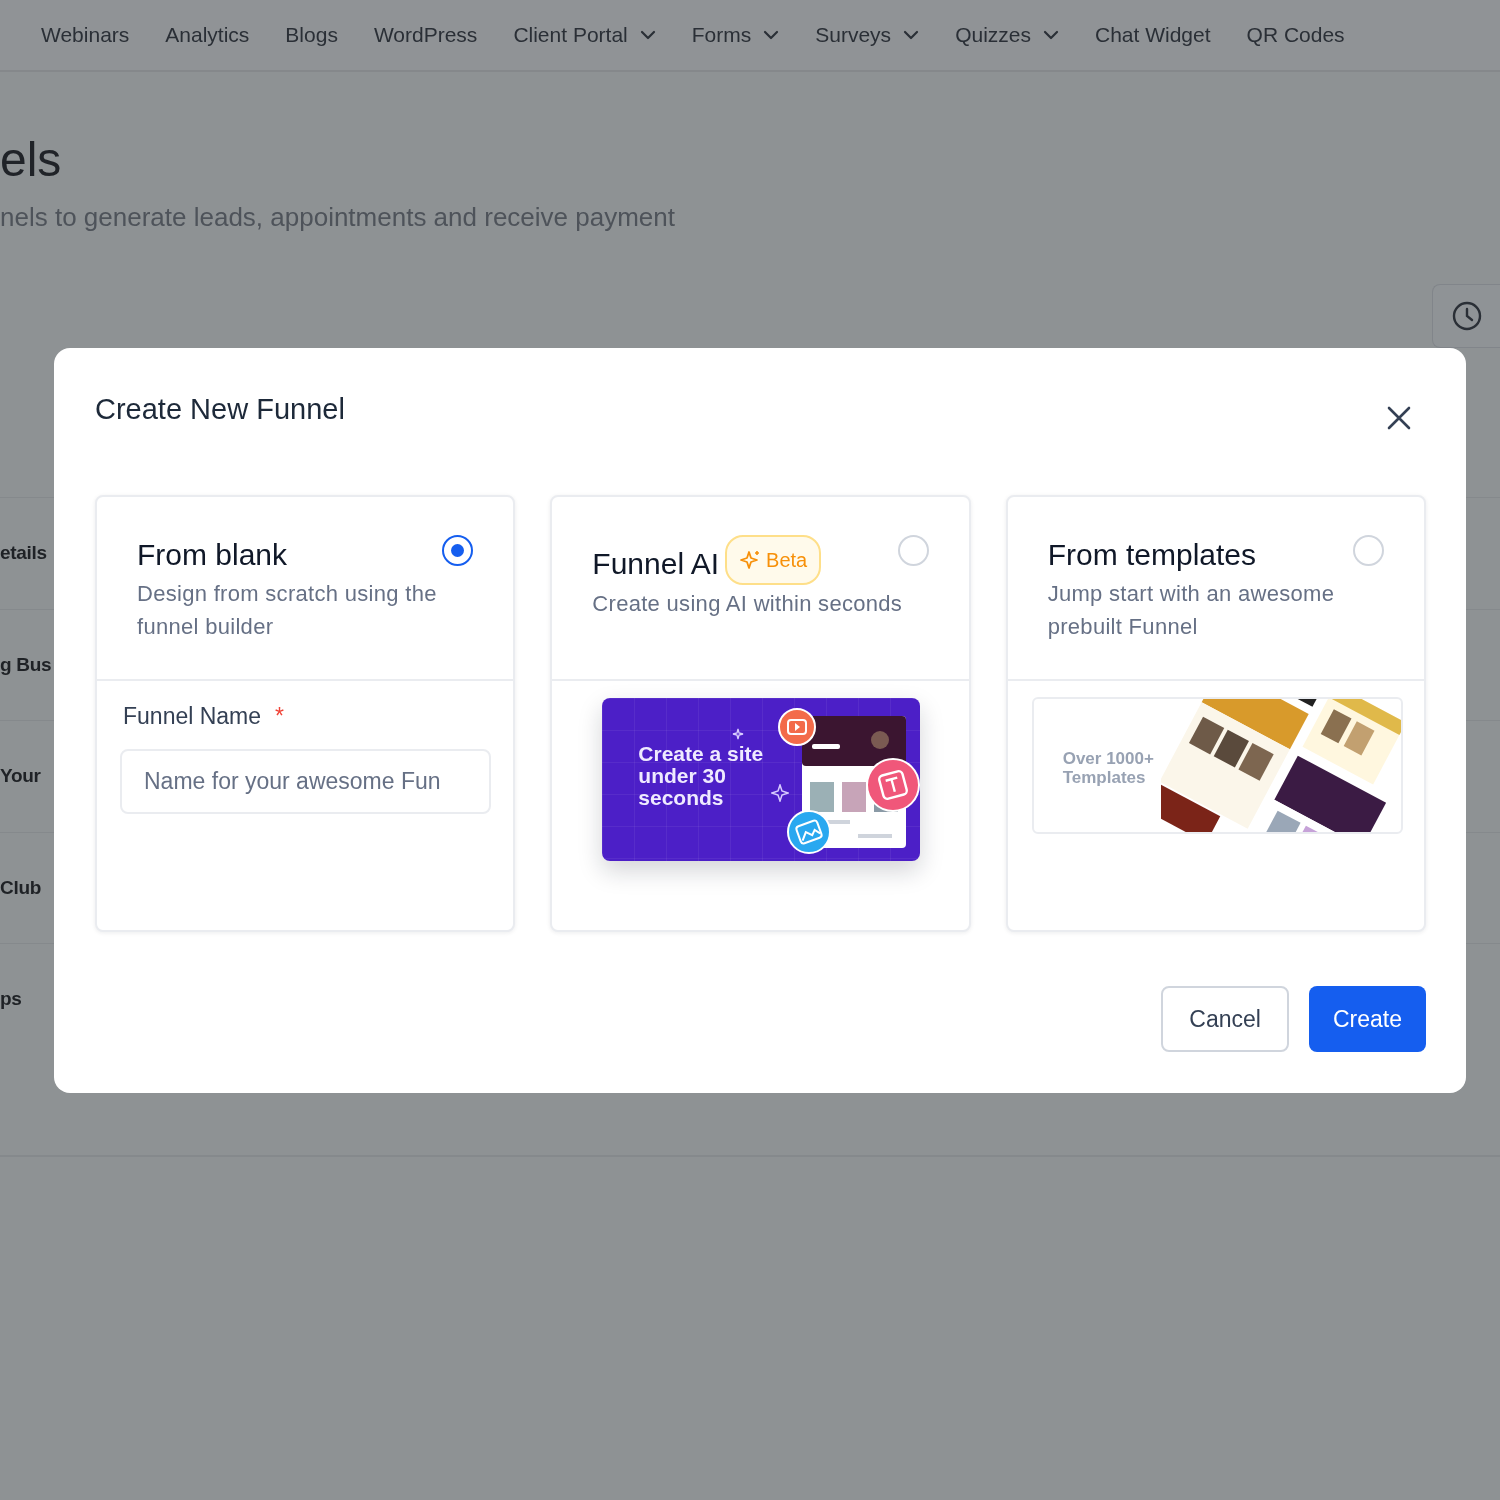  Describe the element at coordinates (26, 664) in the screenshot. I see `list-item: g Bus` at that location.